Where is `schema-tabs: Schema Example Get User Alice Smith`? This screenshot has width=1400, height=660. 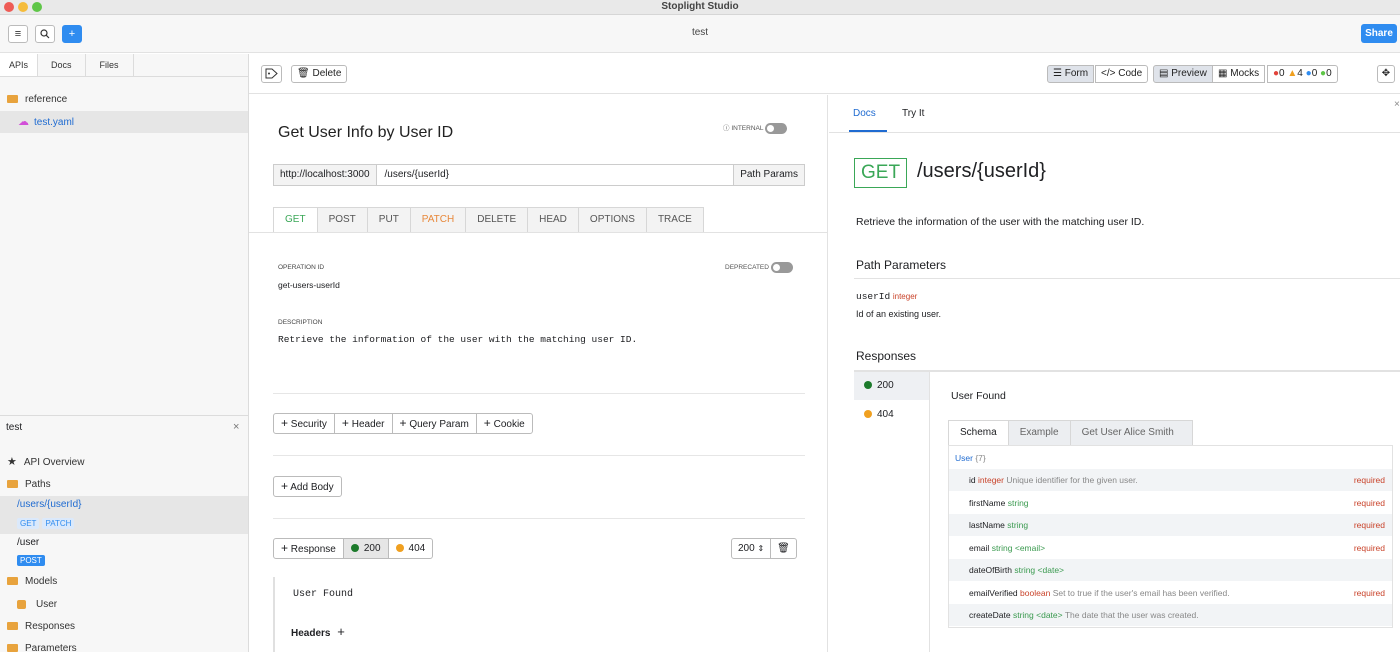 schema-tabs: Schema Example Get User Alice Smith is located at coordinates (1070, 433).